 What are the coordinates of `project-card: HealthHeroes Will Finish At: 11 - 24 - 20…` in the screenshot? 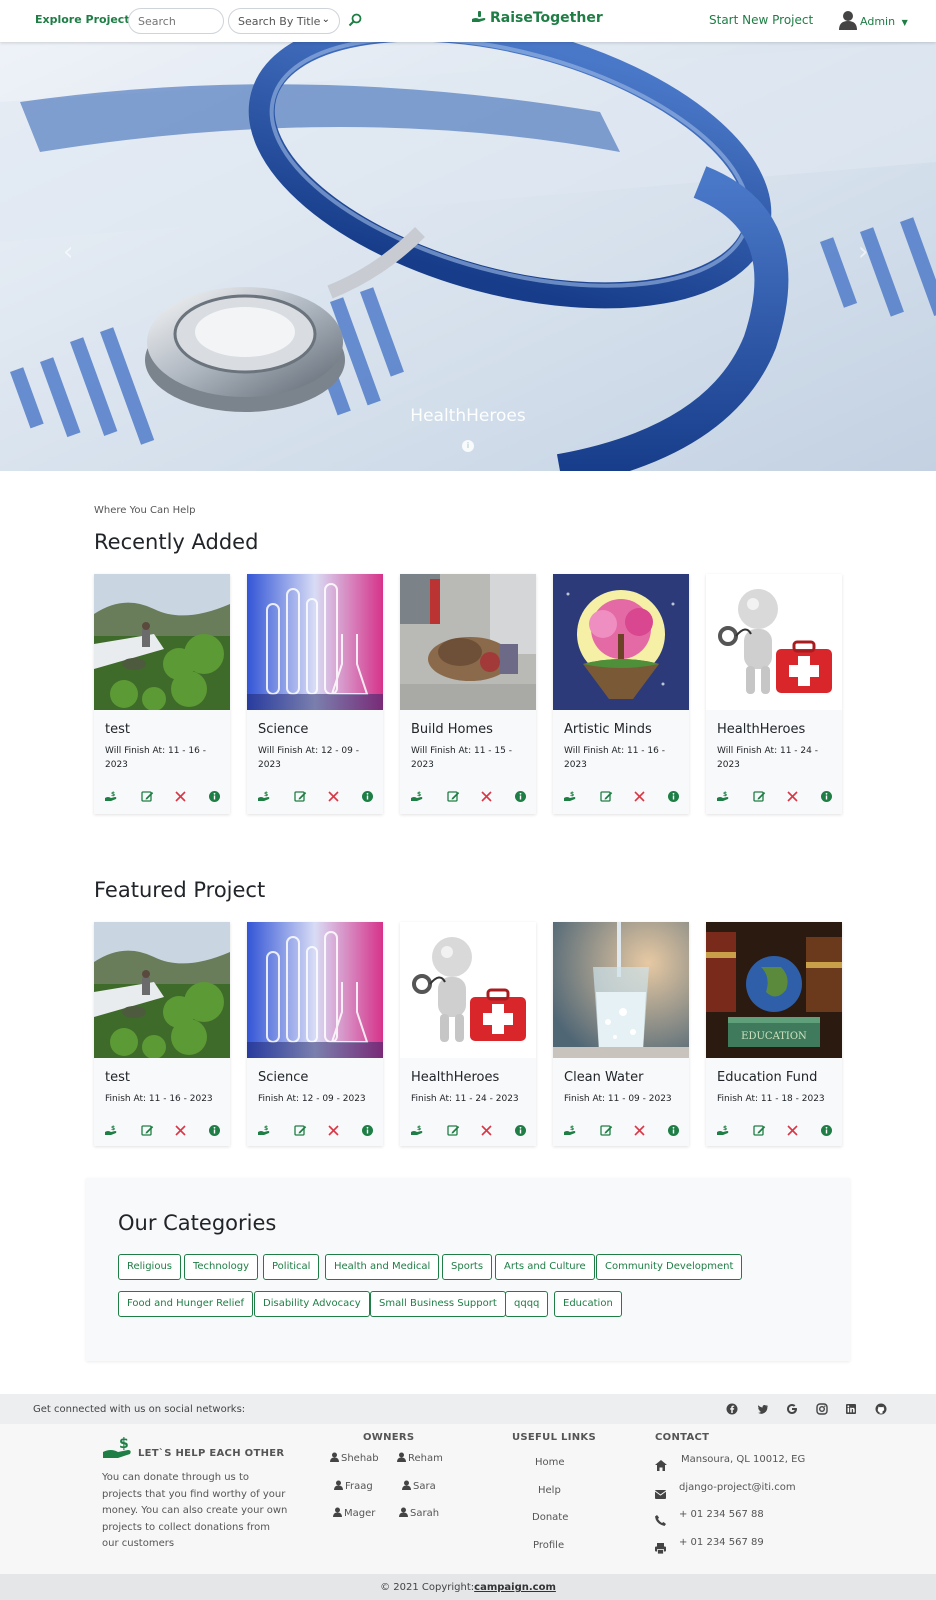 It's located at (774, 694).